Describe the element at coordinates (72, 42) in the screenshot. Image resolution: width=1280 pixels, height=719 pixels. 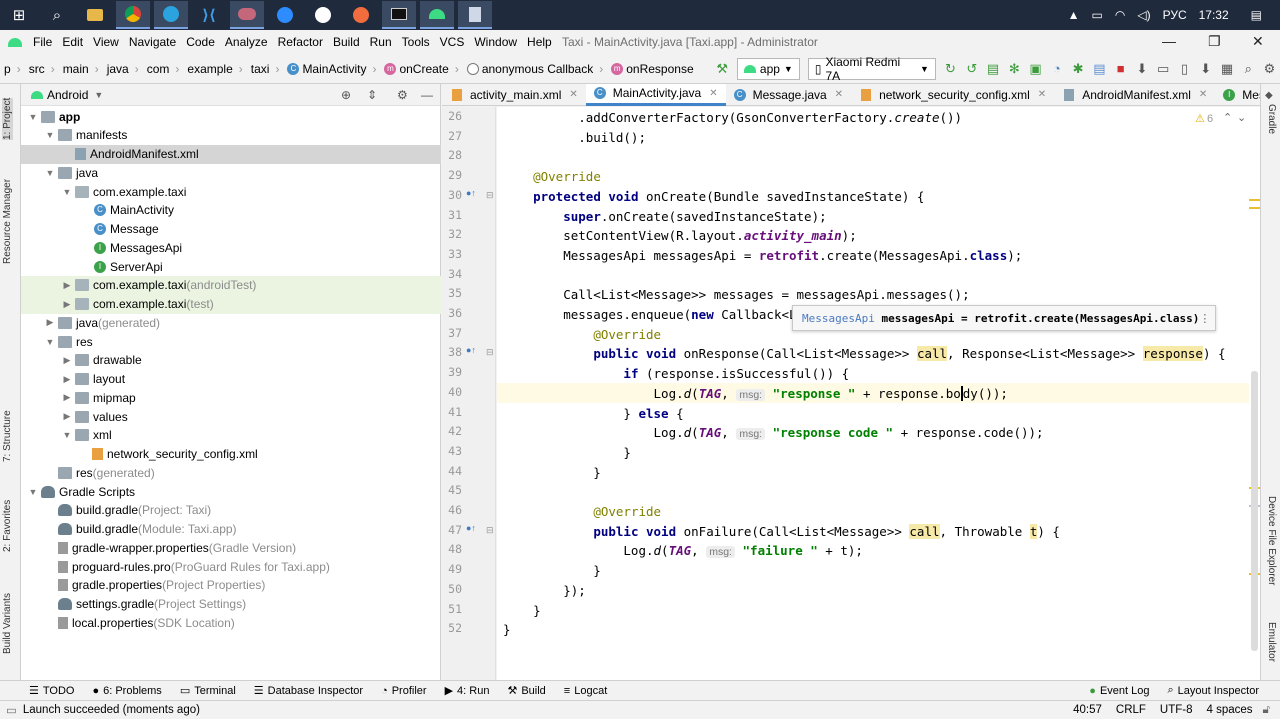
I see `menu-edit: Edit` at that location.